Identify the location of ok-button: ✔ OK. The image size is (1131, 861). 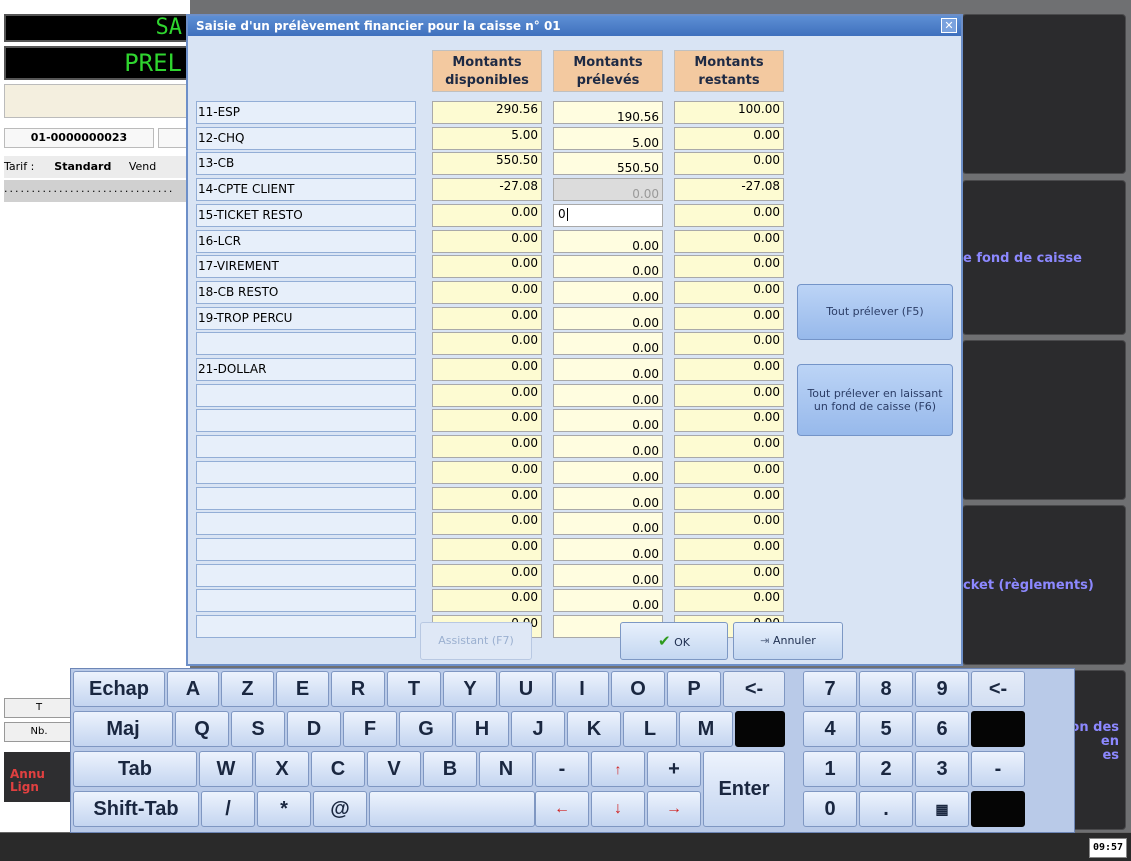
(674, 641).